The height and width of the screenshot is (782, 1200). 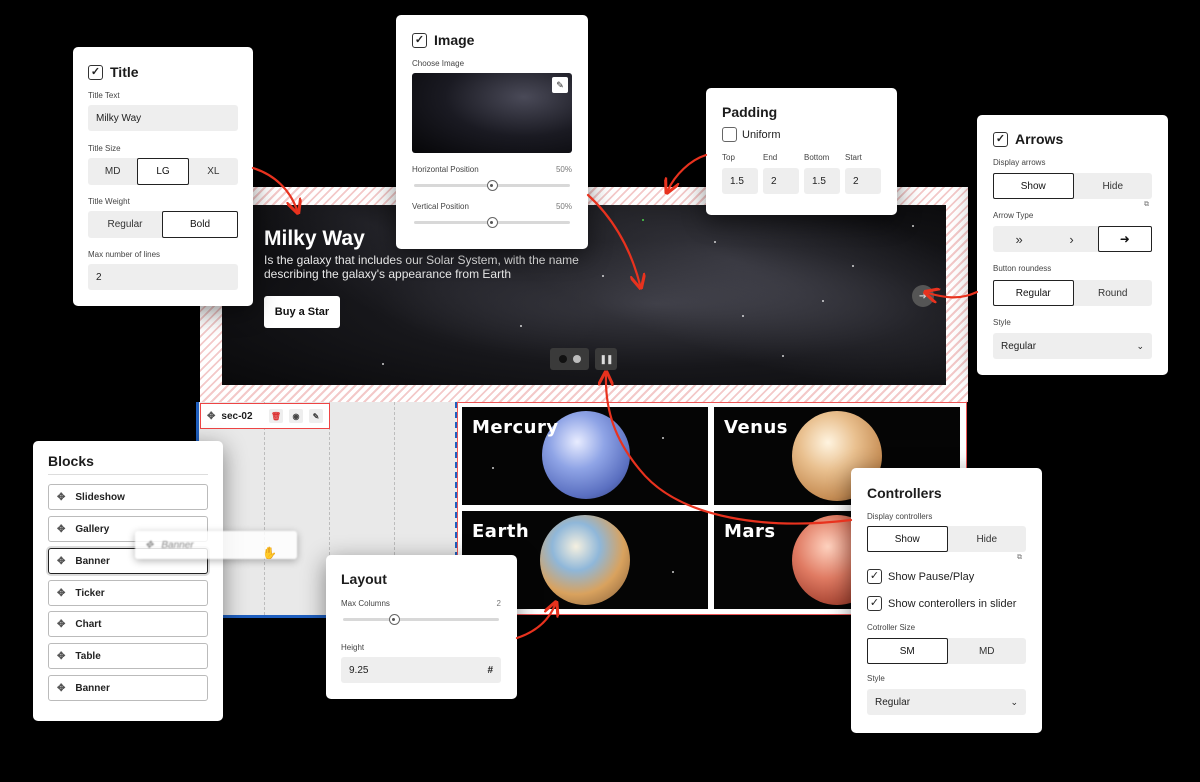 What do you see at coordinates (953, 294) in the screenshot?
I see `arrow-arrows-to-next` at bounding box center [953, 294].